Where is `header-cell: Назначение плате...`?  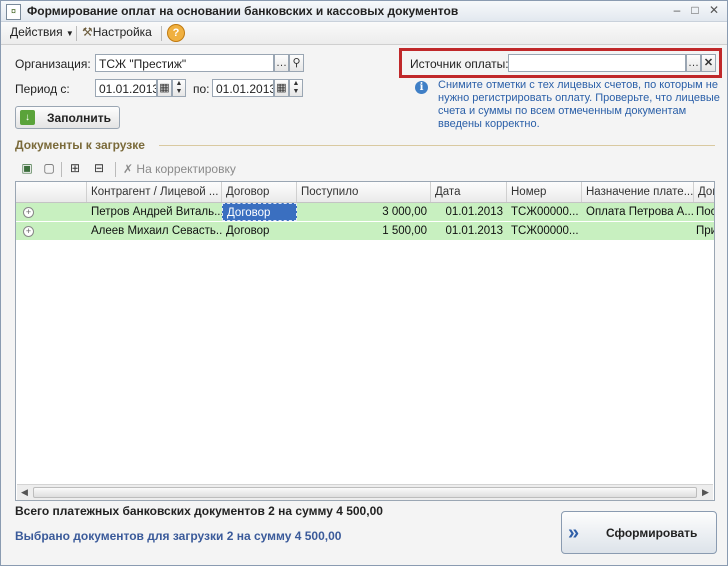 header-cell: Назначение плате... is located at coordinates (638, 192).